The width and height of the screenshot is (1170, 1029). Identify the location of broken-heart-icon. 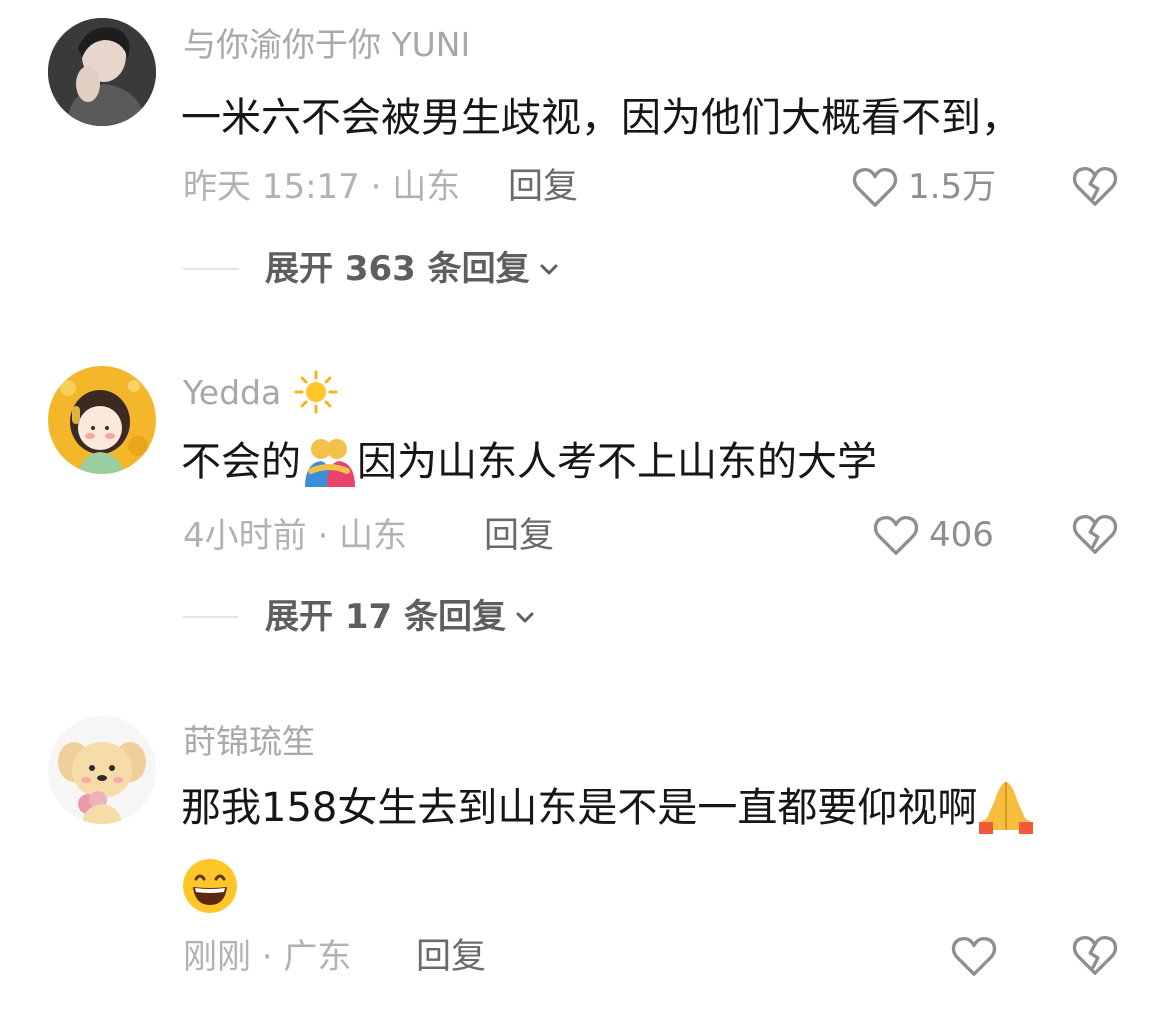
(1095, 955).